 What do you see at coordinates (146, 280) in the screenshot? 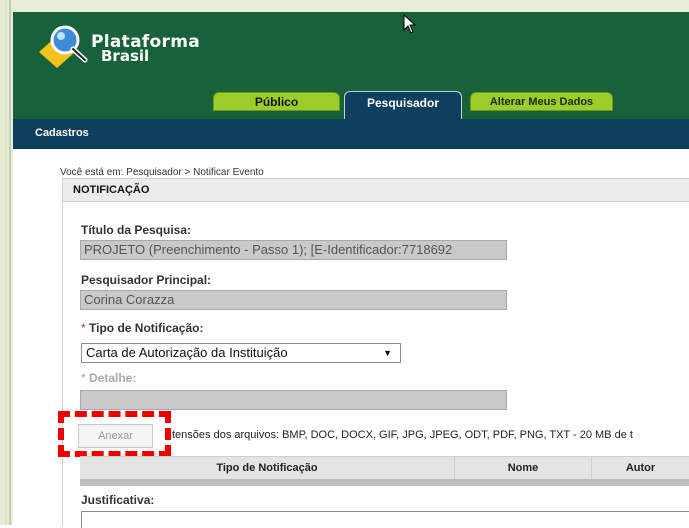
I see `pesquisador-label: Pesquisador Principal:` at bounding box center [146, 280].